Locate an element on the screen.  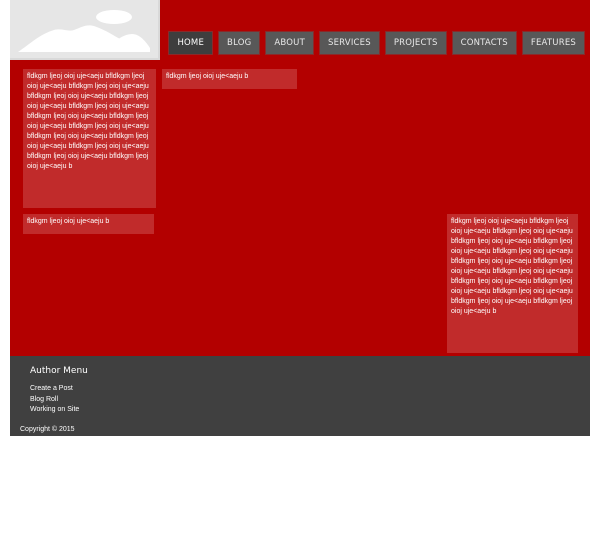
author-menu-link-working-on-site: Working on Site is located at coordinates (54, 410).